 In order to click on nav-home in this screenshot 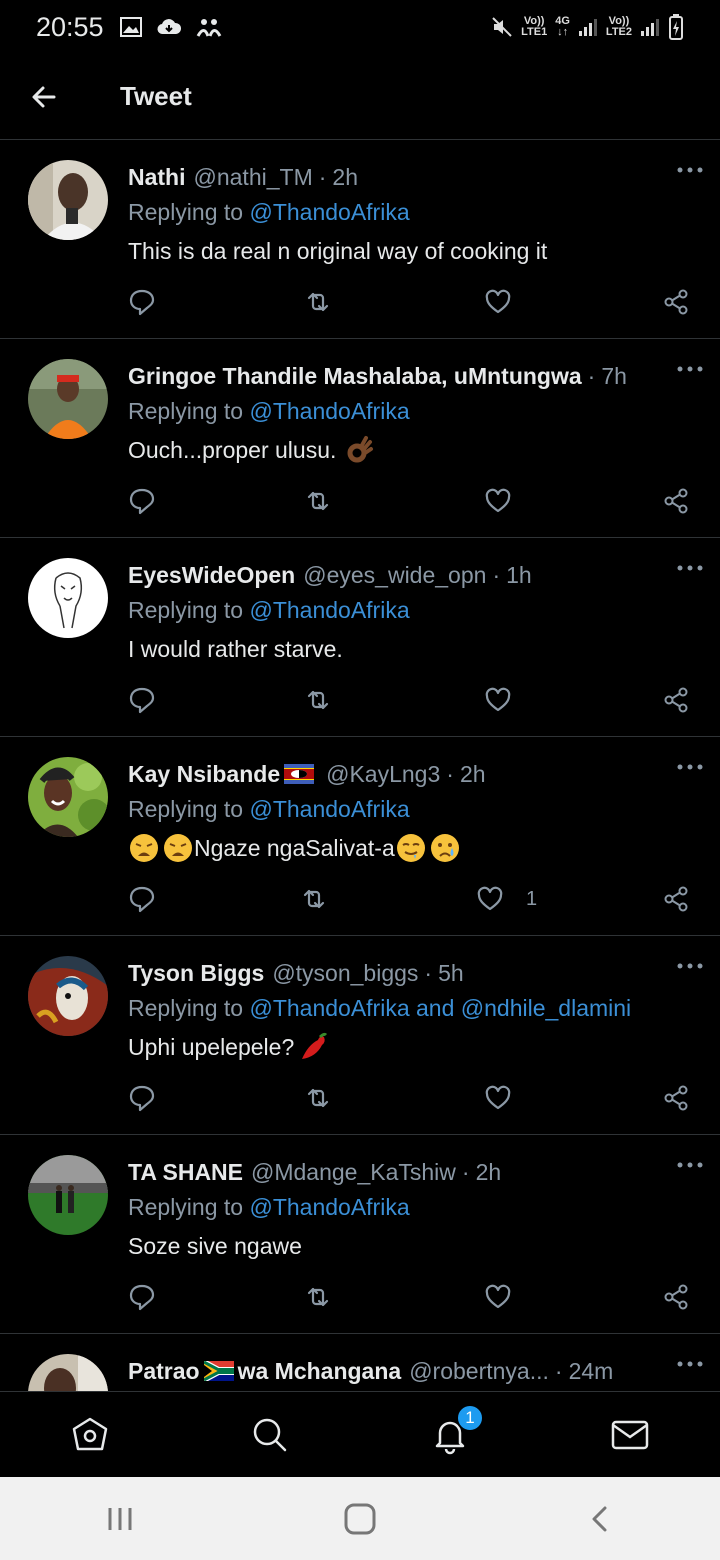, I will do `click(90, 1434)`.